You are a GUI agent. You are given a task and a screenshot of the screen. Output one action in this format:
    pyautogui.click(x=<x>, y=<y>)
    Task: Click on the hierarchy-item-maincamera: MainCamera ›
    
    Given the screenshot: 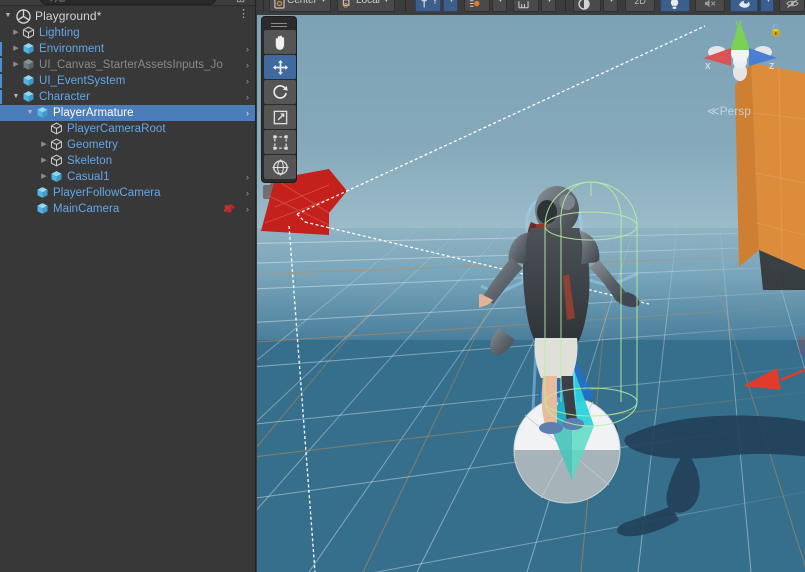 What is the action you would take?
    pyautogui.click(x=127, y=209)
    